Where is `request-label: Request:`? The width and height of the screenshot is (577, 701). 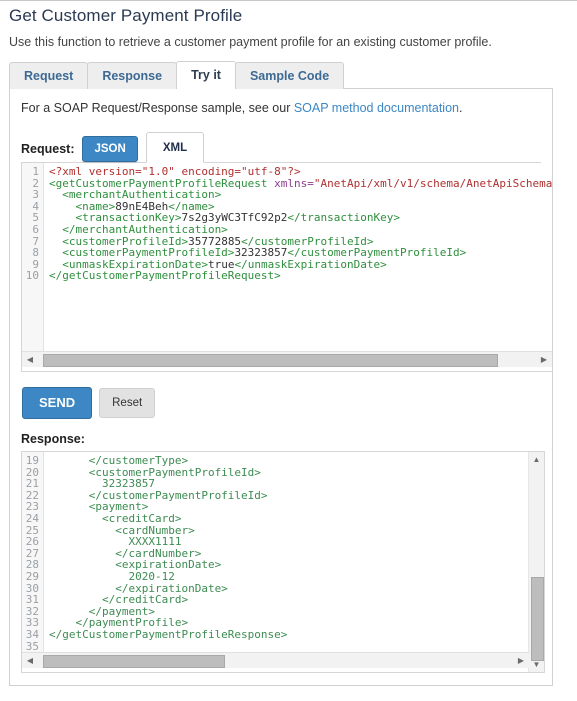
request-label: Request: is located at coordinates (48, 149).